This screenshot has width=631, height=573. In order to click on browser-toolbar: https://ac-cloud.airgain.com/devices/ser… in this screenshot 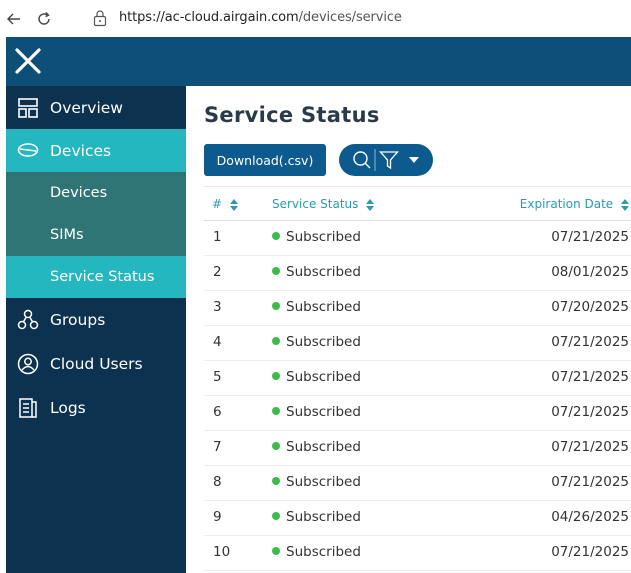, I will do `click(315, 18)`.